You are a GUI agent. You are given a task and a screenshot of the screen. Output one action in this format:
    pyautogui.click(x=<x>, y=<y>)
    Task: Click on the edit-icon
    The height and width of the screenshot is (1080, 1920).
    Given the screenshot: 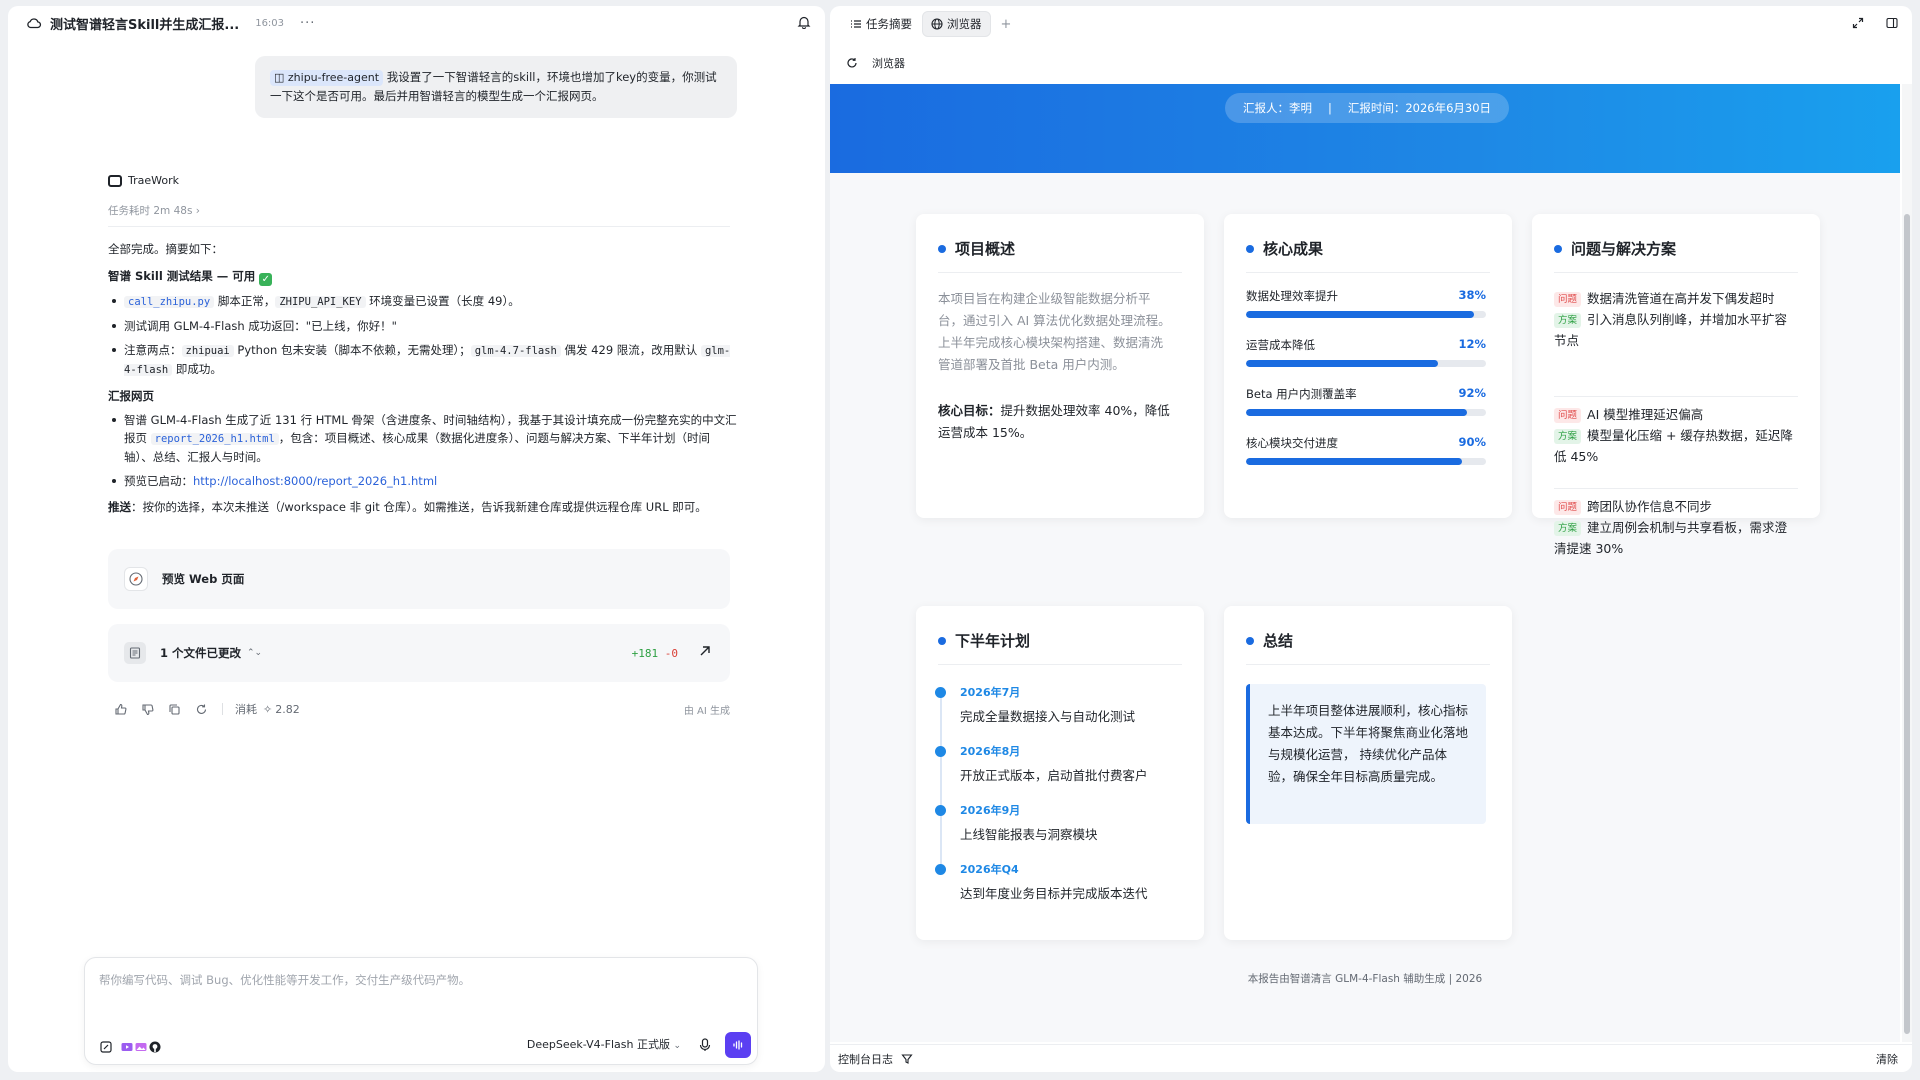 What is the action you would take?
    pyautogui.click(x=106, y=1047)
    